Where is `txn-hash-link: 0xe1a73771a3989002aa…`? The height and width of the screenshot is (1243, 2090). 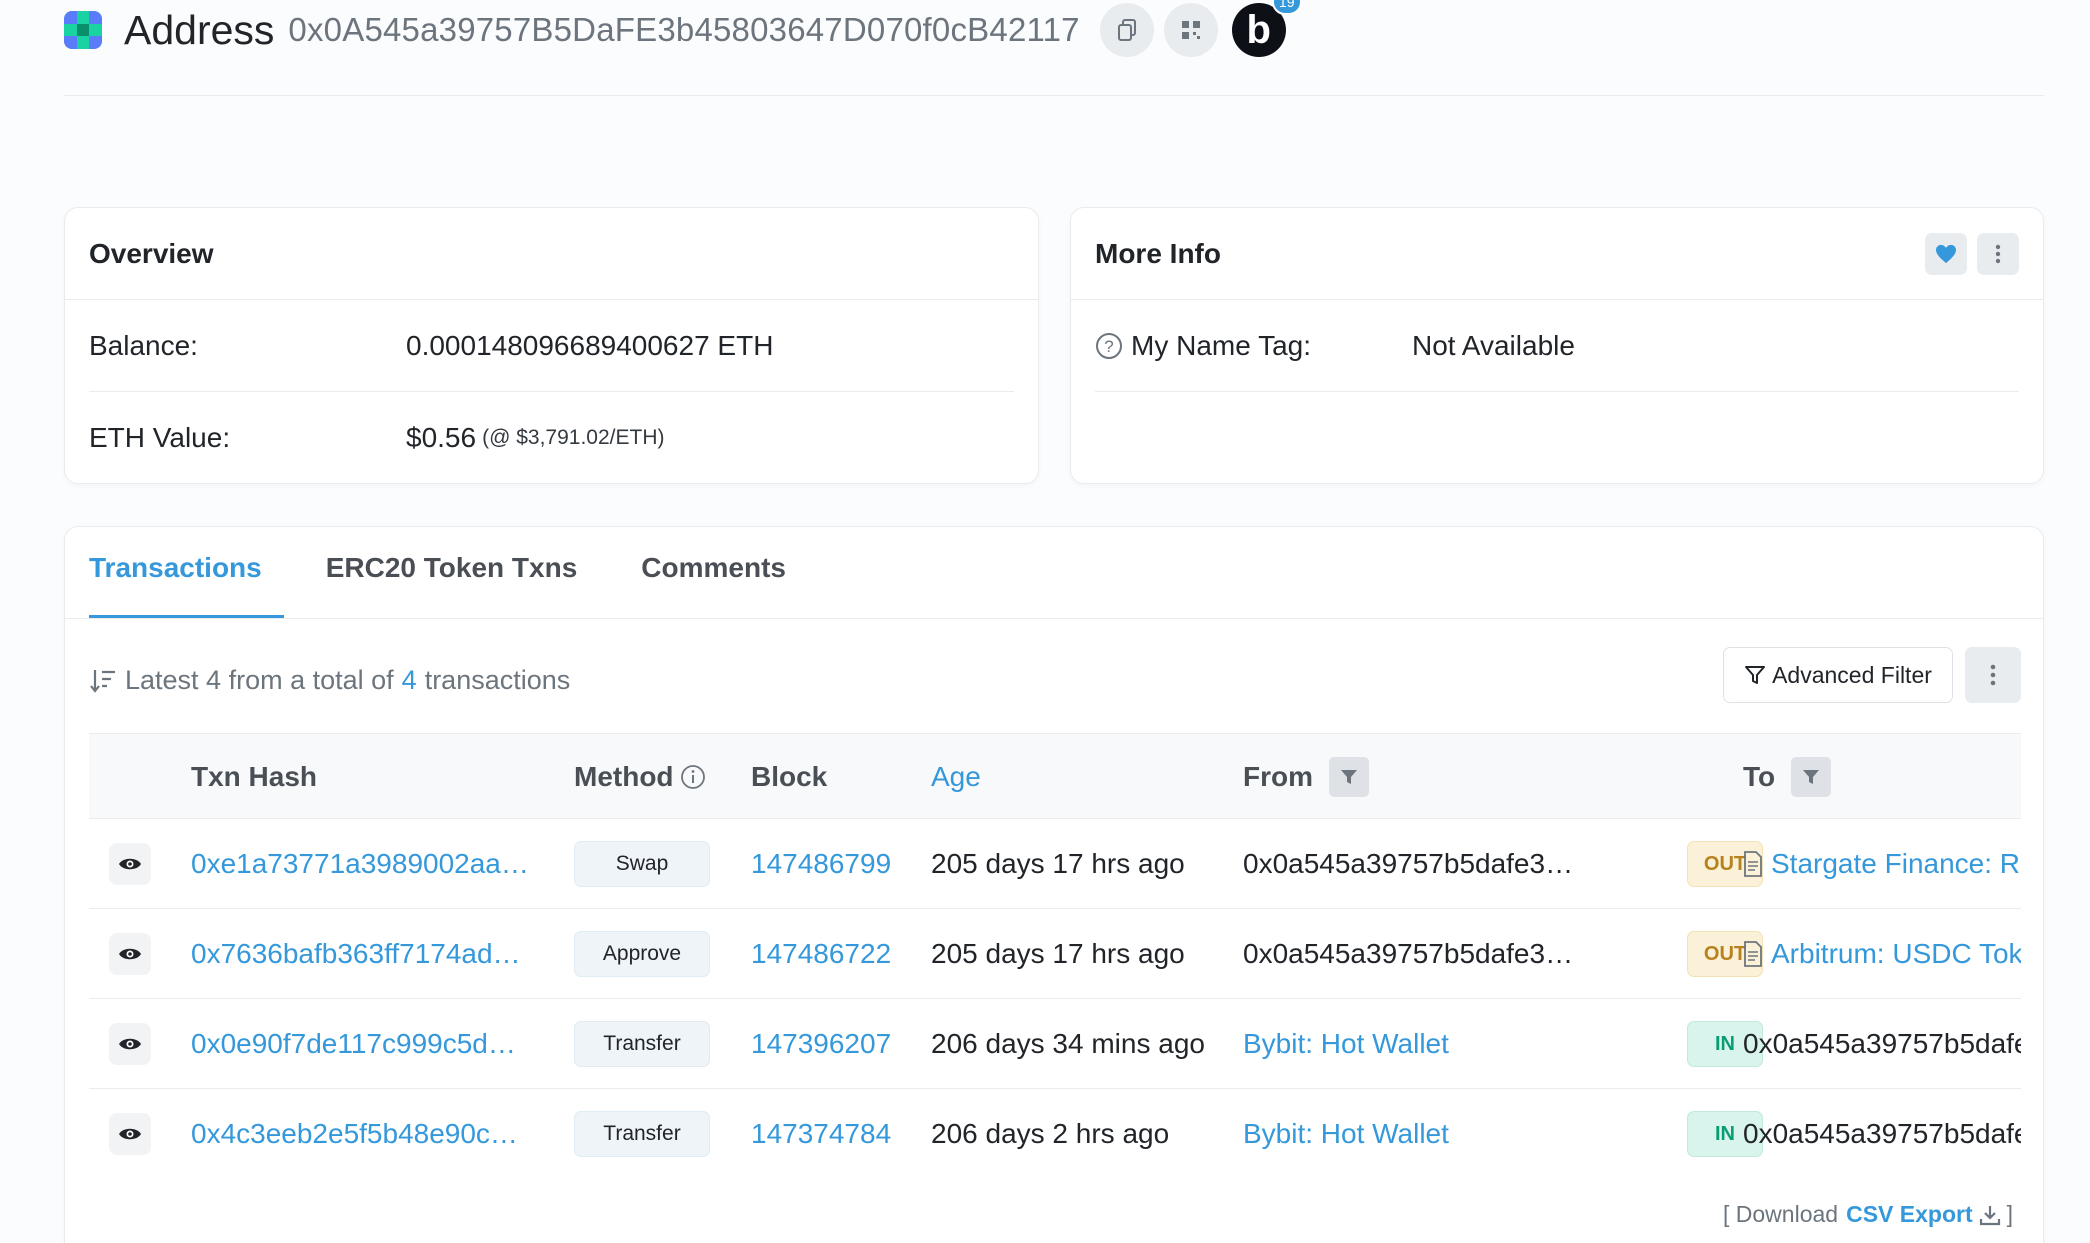 txn-hash-link: 0xe1a73771a3989002aa… is located at coordinates (363, 864).